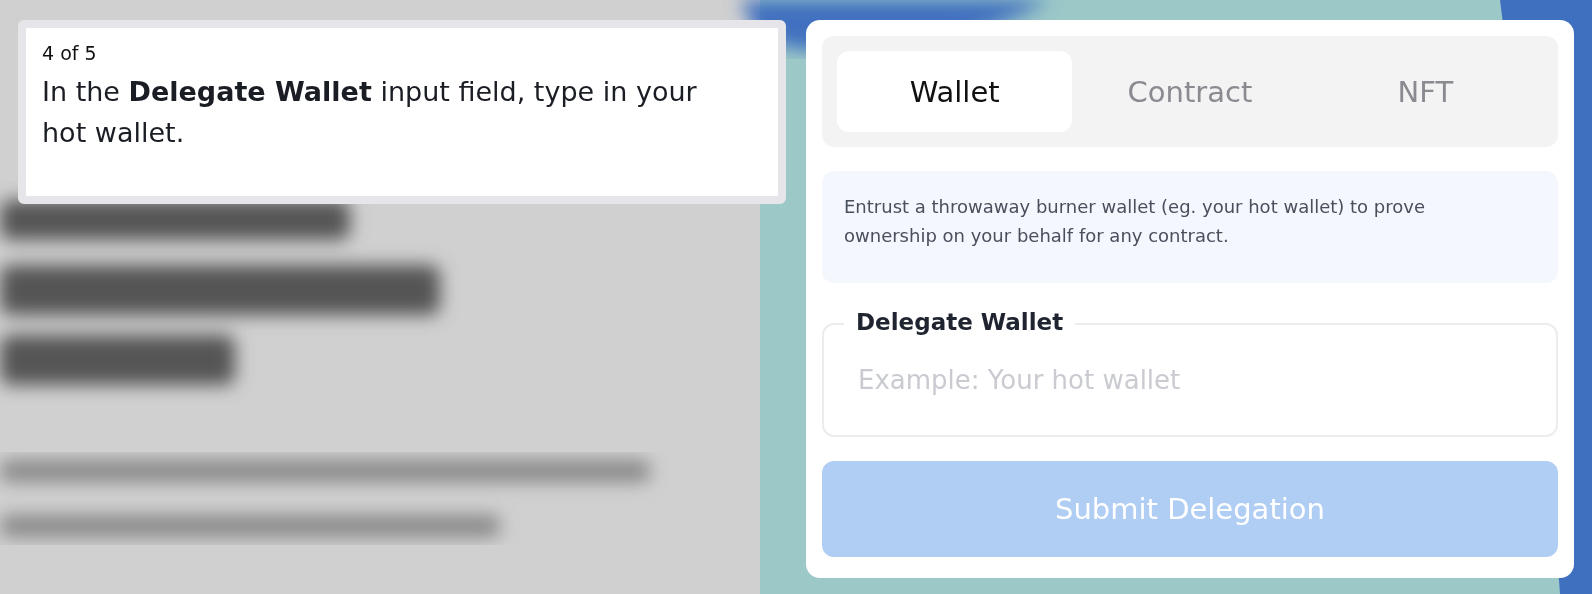 Image resolution: width=1592 pixels, height=594 pixels. What do you see at coordinates (955, 91) in the screenshot?
I see `tab: Wallet` at bounding box center [955, 91].